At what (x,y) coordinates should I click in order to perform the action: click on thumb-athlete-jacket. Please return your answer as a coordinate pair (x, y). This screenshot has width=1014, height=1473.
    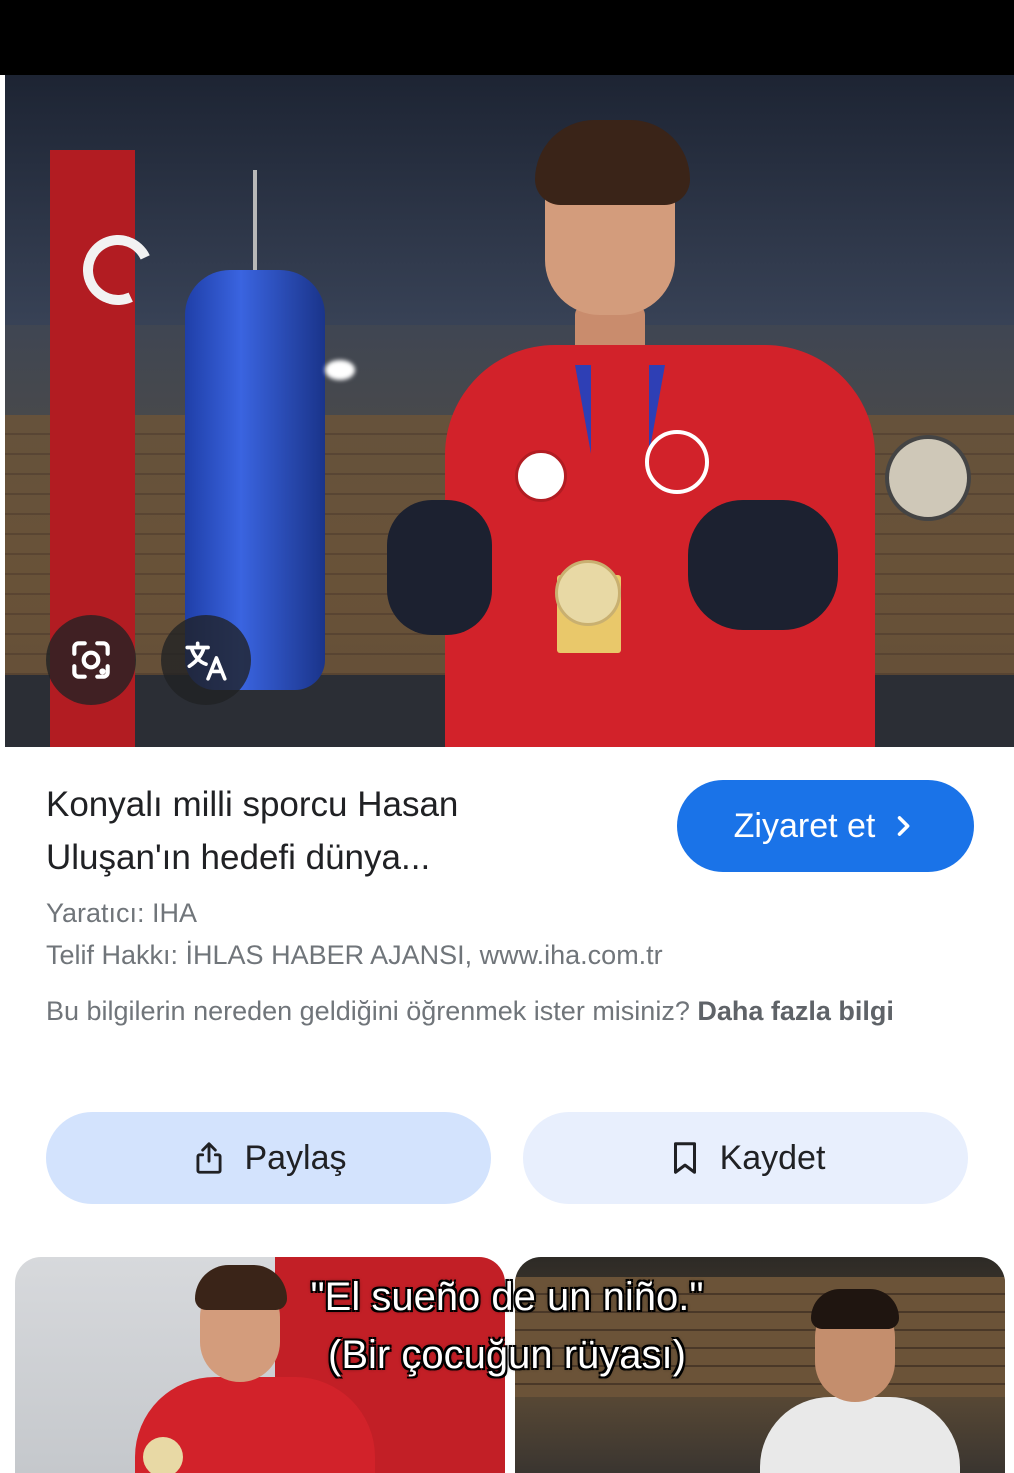
    Looking at the image, I should click on (860, 1435).